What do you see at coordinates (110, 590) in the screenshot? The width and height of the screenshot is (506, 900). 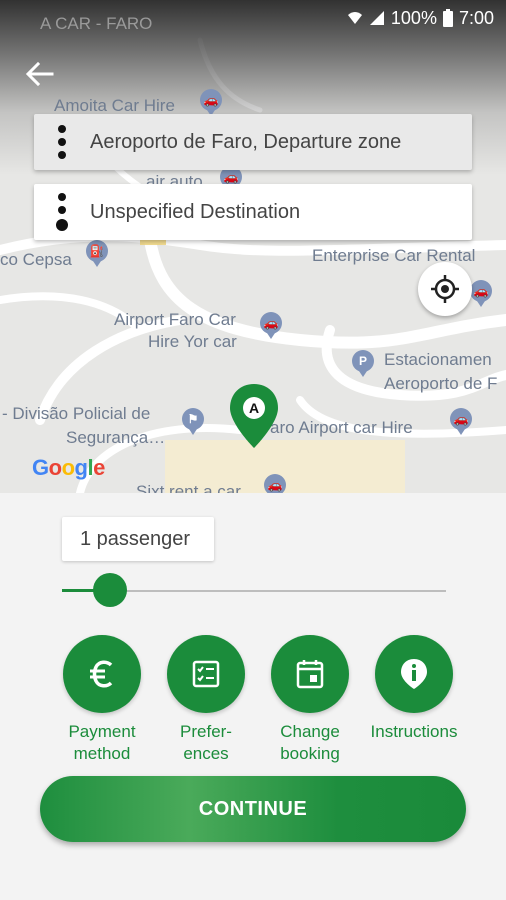 I see `slider-thumb` at bounding box center [110, 590].